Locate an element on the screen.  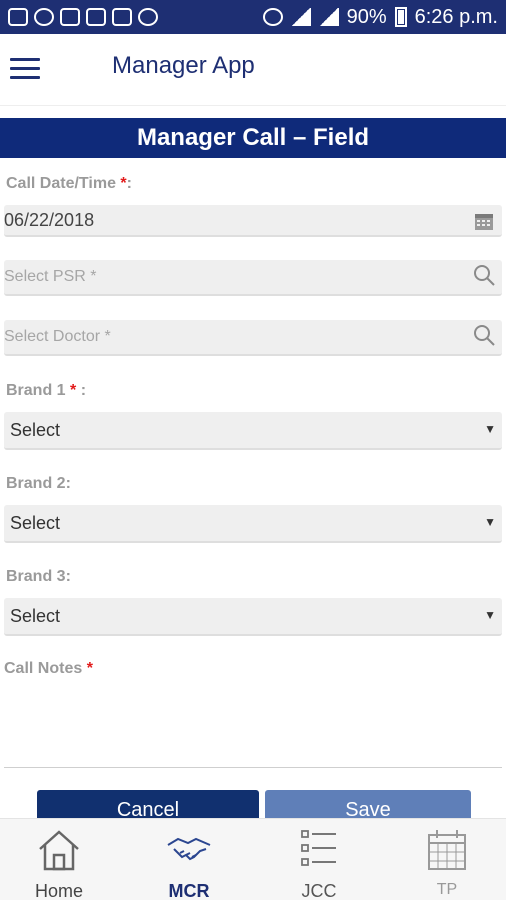
call-notes-label: Call Notes * is located at coordinates (48, 669).